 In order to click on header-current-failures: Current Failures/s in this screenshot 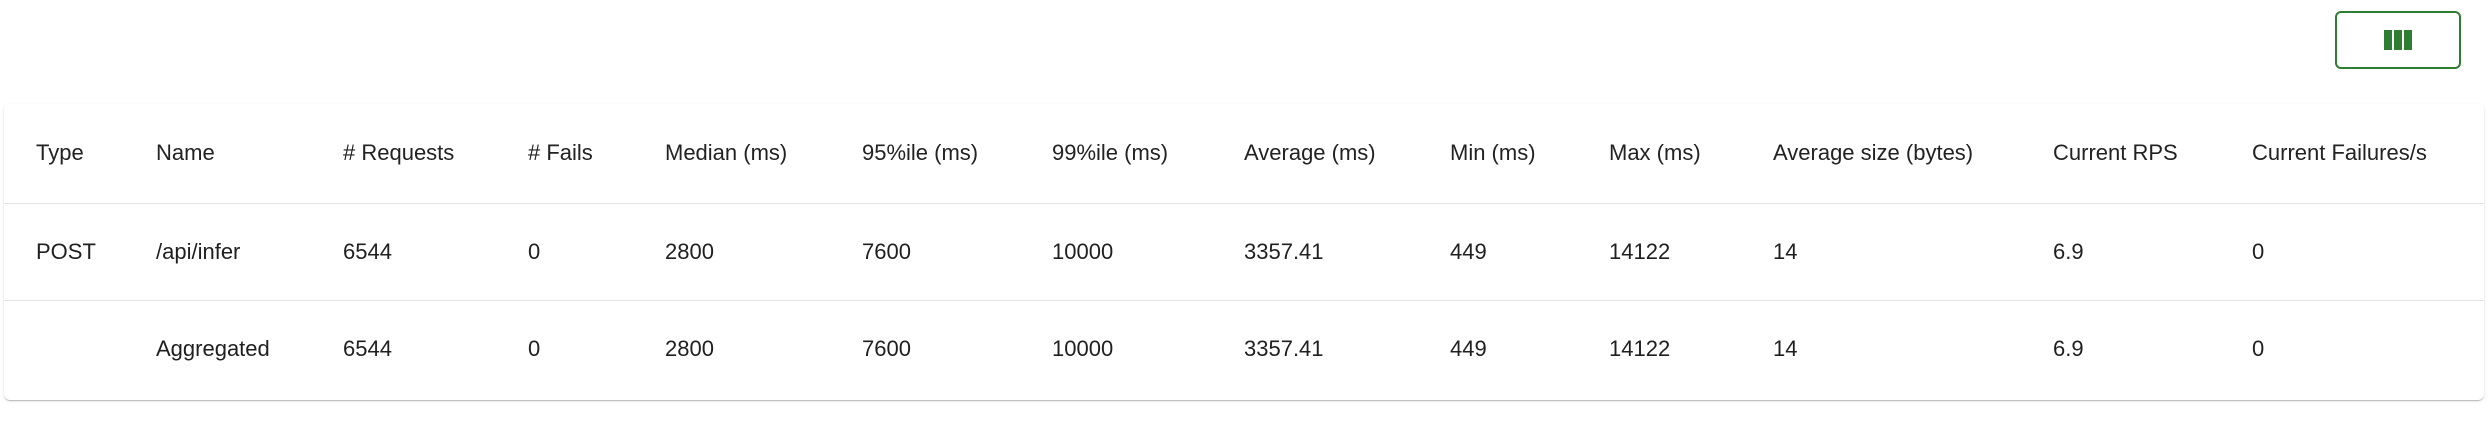, I will do `click(2360, 154)`.